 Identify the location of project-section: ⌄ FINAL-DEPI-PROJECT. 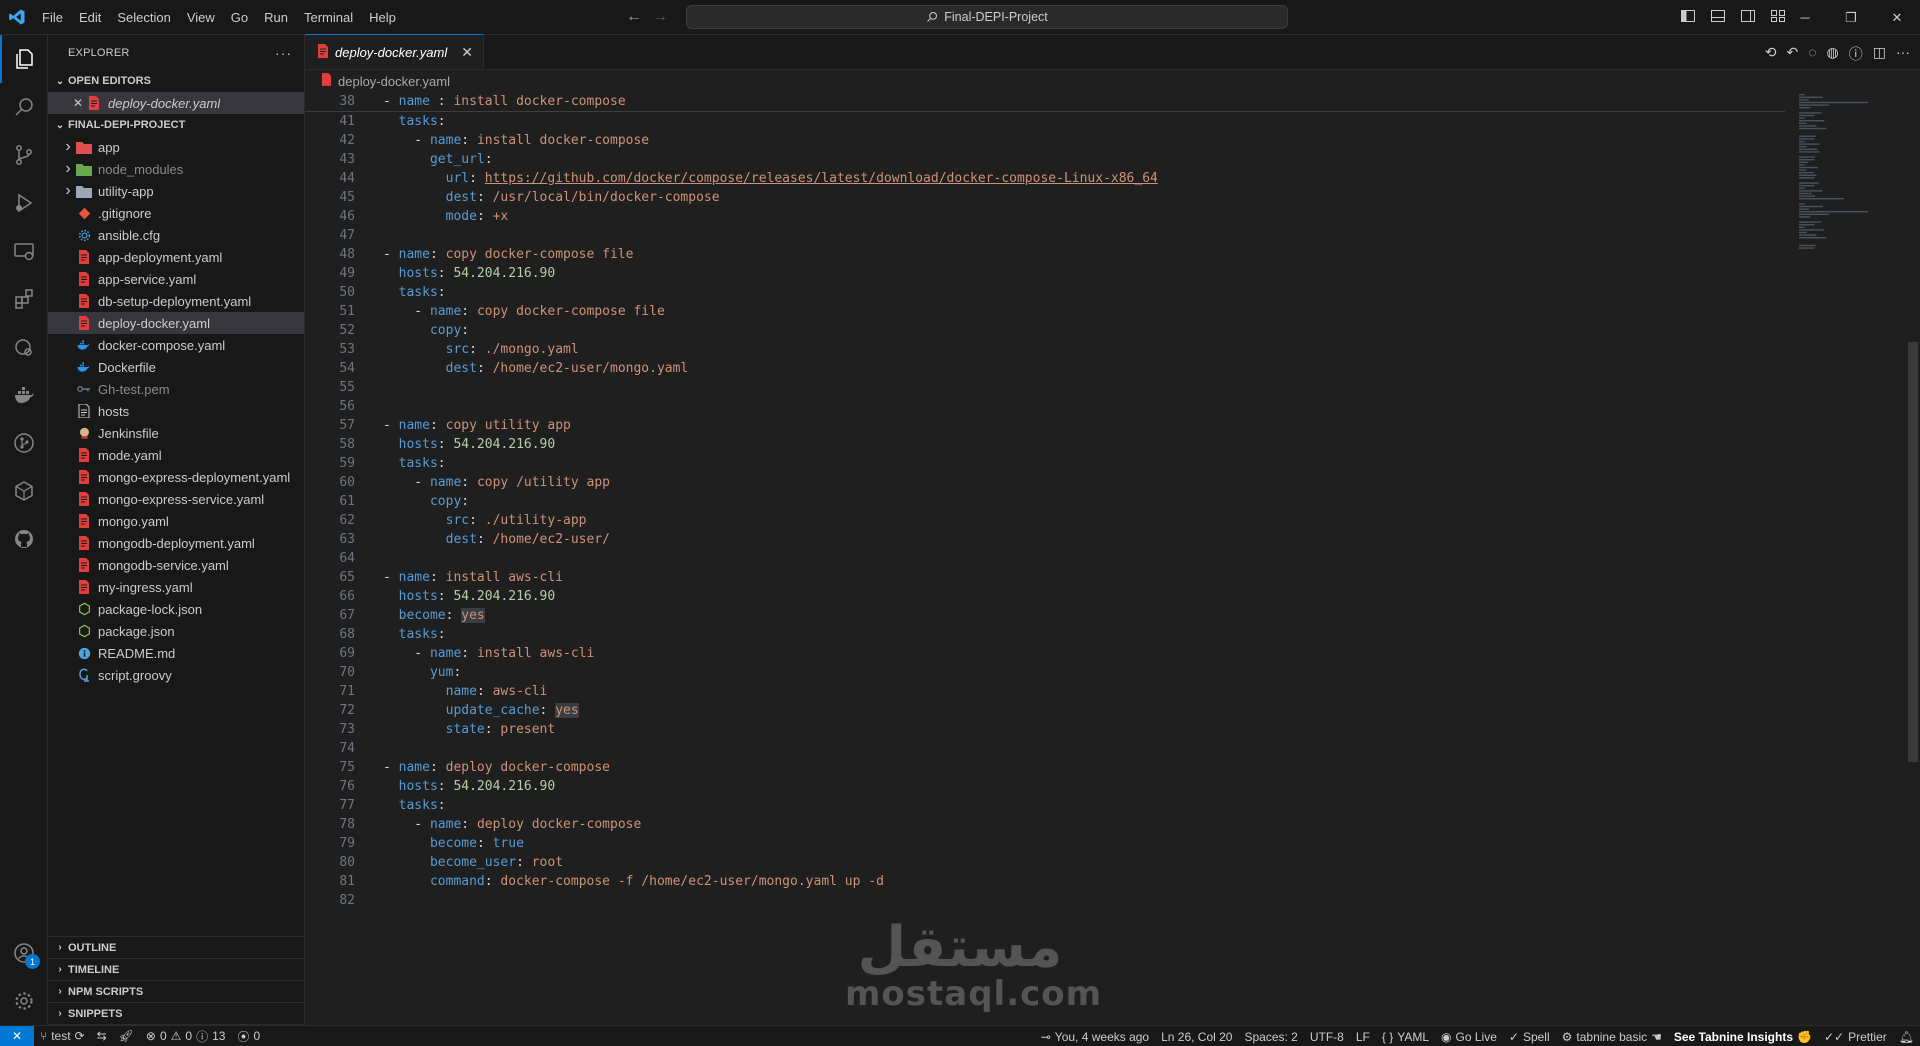
(176, 125).